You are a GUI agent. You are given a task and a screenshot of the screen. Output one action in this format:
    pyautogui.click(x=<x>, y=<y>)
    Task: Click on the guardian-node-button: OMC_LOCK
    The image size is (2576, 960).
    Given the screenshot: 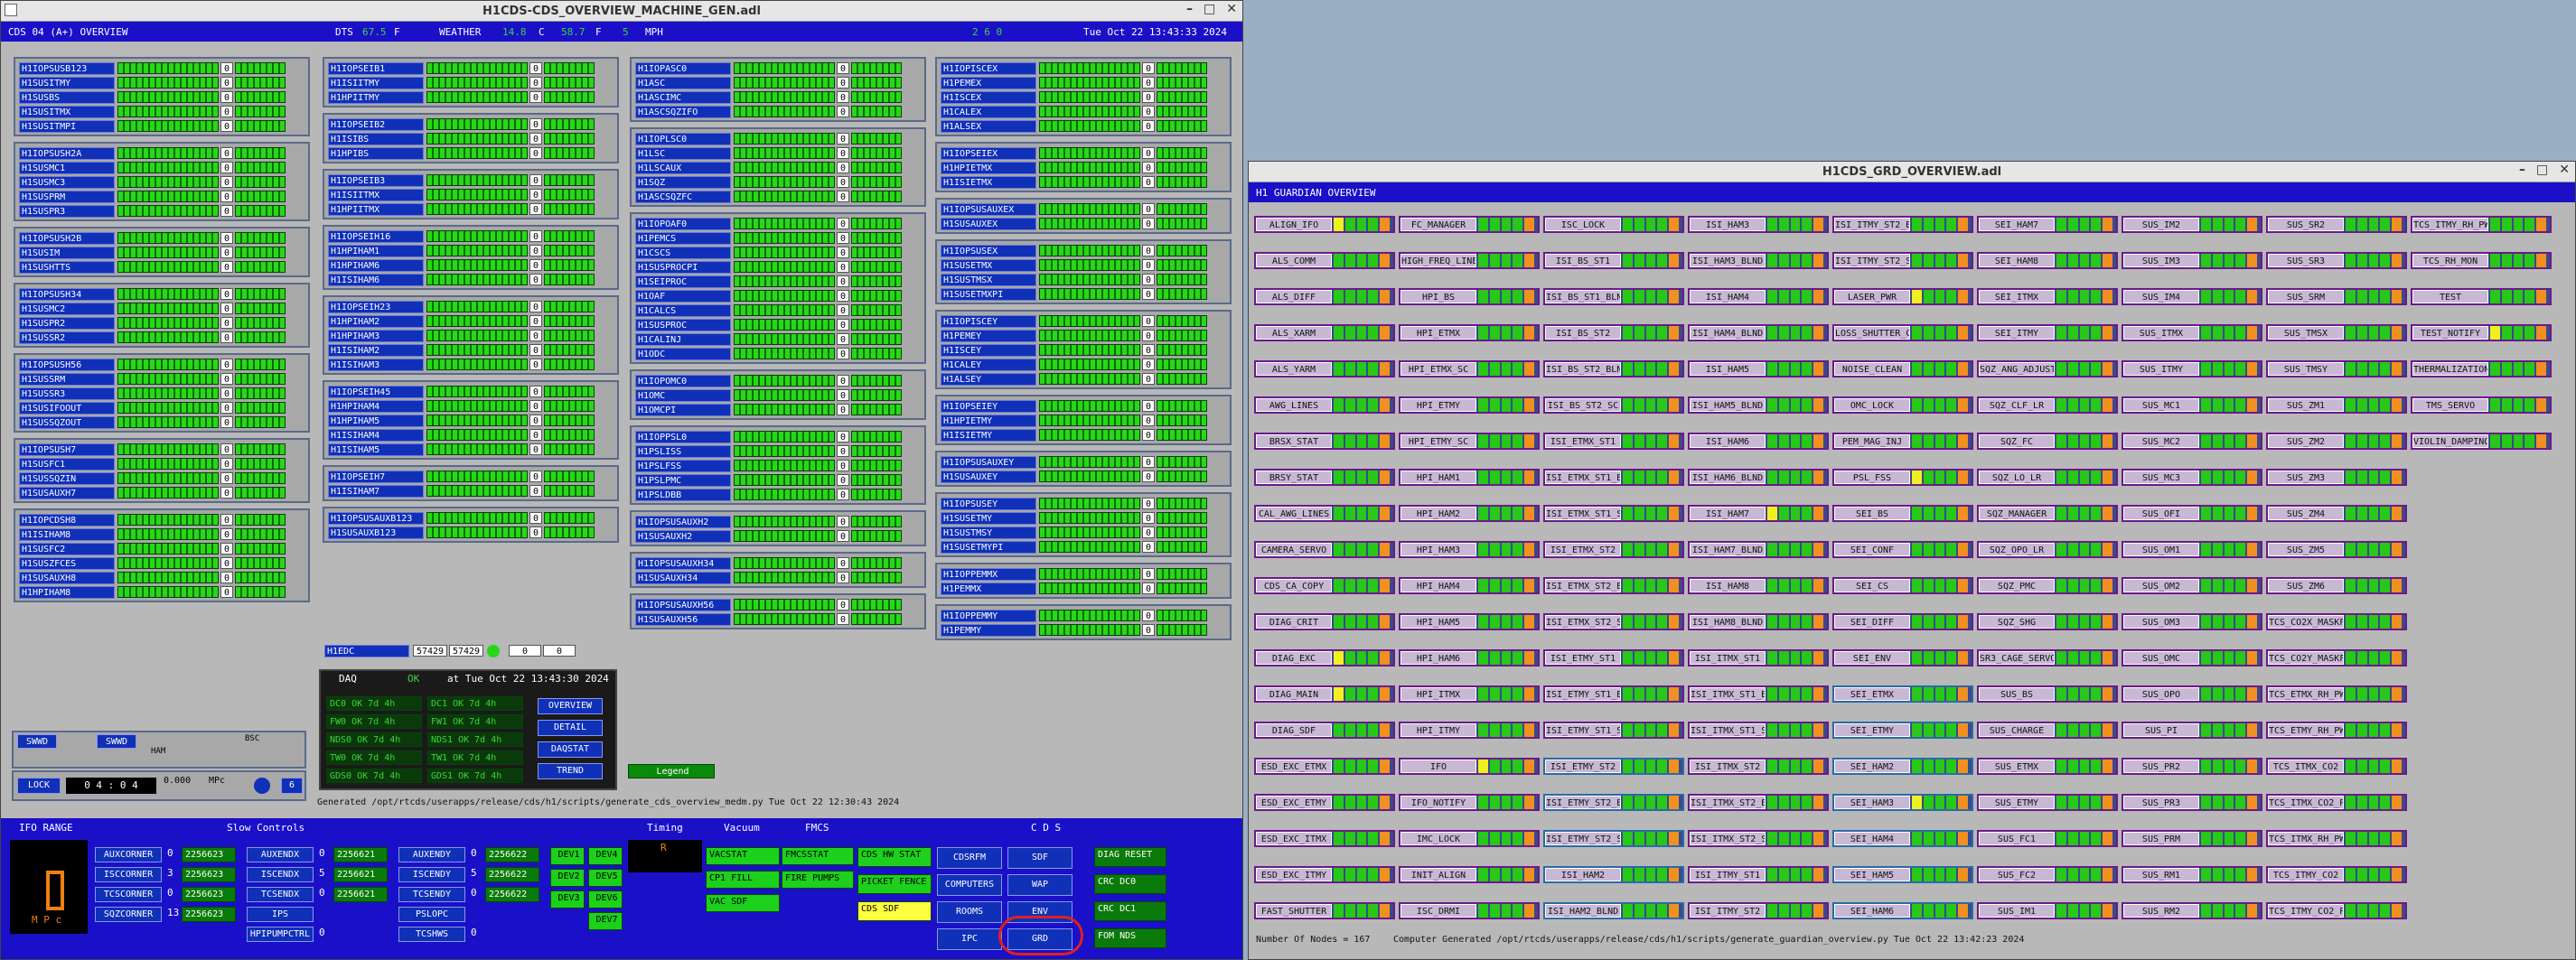 What is the action you would take?
    pyautogui.click(x=1872, y=405)
    